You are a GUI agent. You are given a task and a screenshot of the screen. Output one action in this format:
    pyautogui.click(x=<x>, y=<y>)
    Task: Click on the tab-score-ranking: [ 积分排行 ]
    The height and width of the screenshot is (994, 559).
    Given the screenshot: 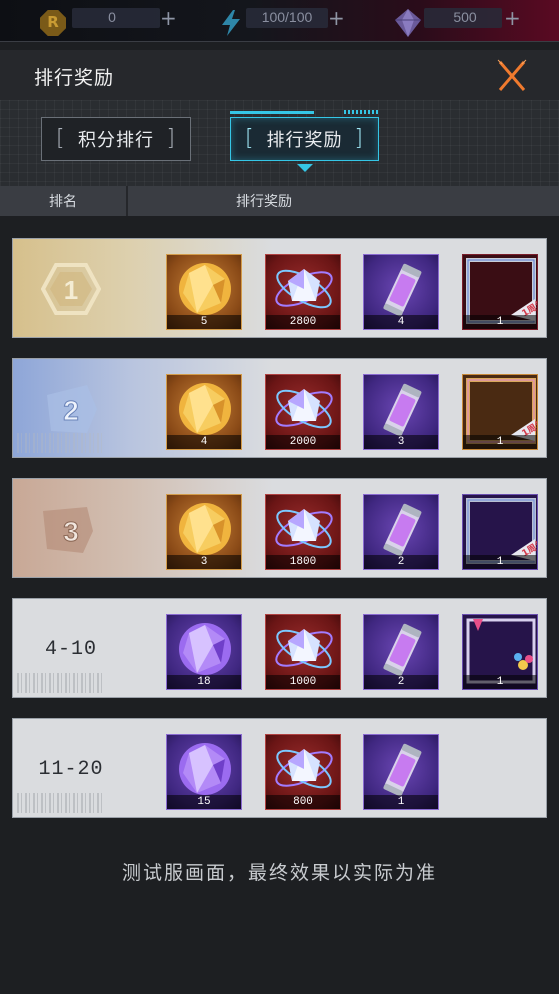 What is the action you would take?
    pyautogui.click(x=116, y=139)
    